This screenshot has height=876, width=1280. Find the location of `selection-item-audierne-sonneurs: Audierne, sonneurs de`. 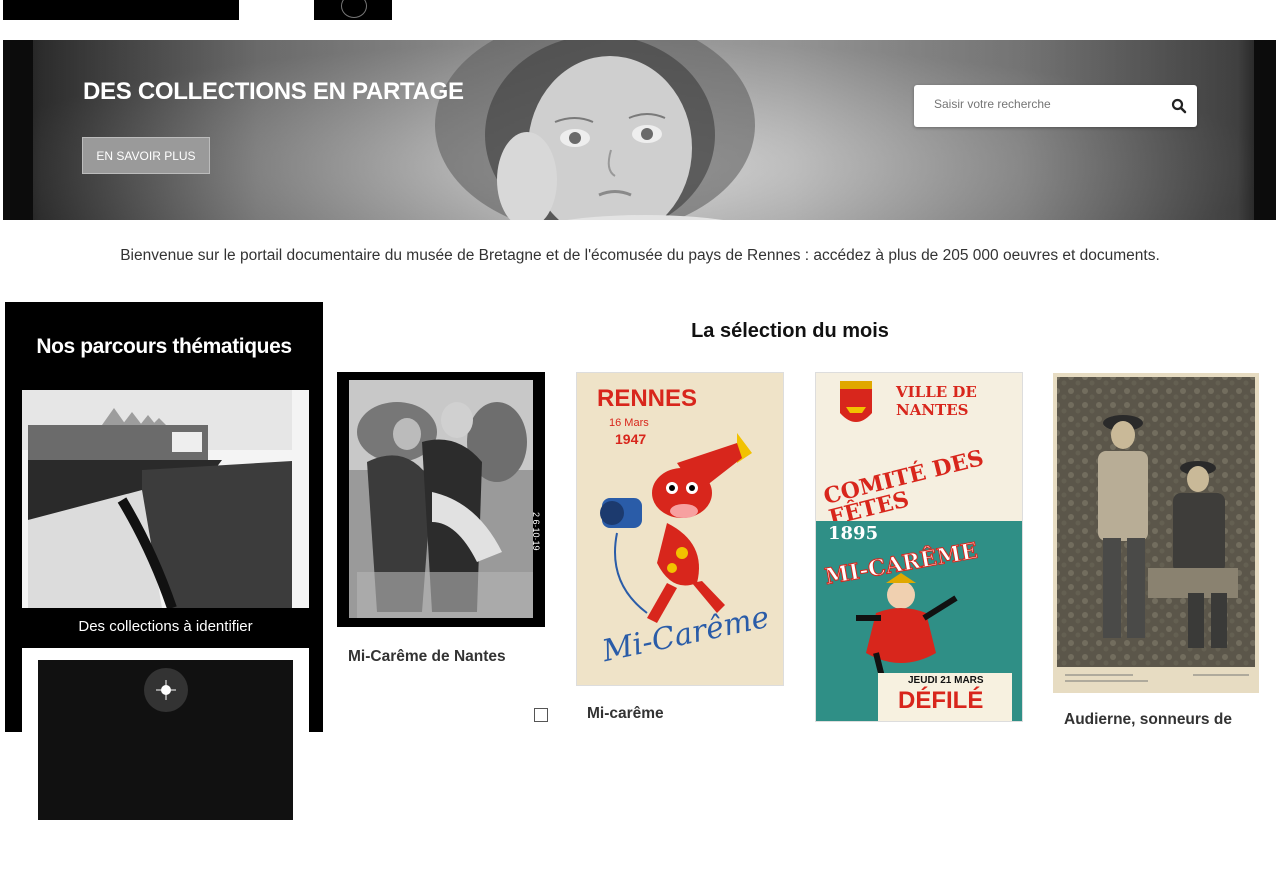

selection-item-audierne-sonneurs: Audierne, sonneurs de is located at coordinates (1156, 550).